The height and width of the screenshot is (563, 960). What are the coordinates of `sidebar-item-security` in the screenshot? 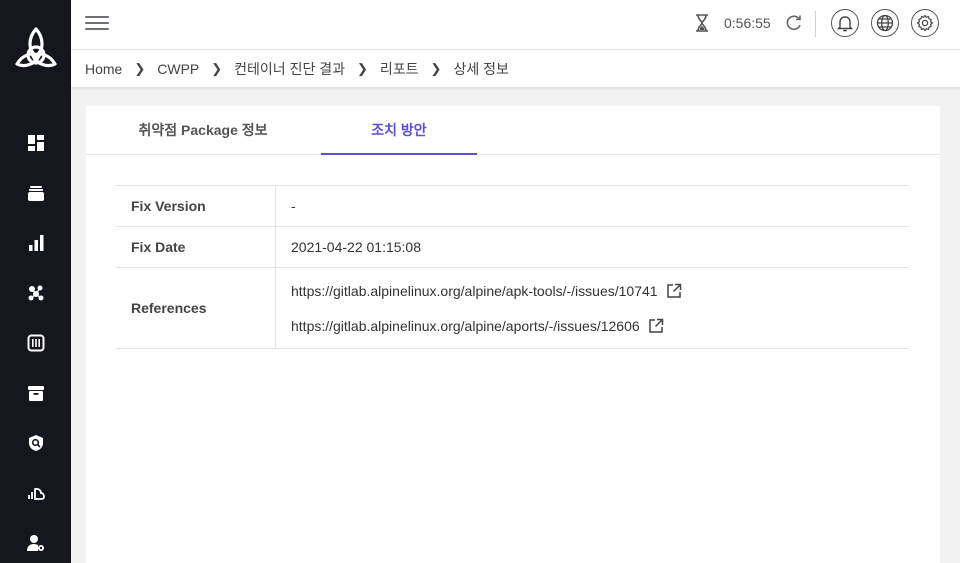 It's located at (36, 443).